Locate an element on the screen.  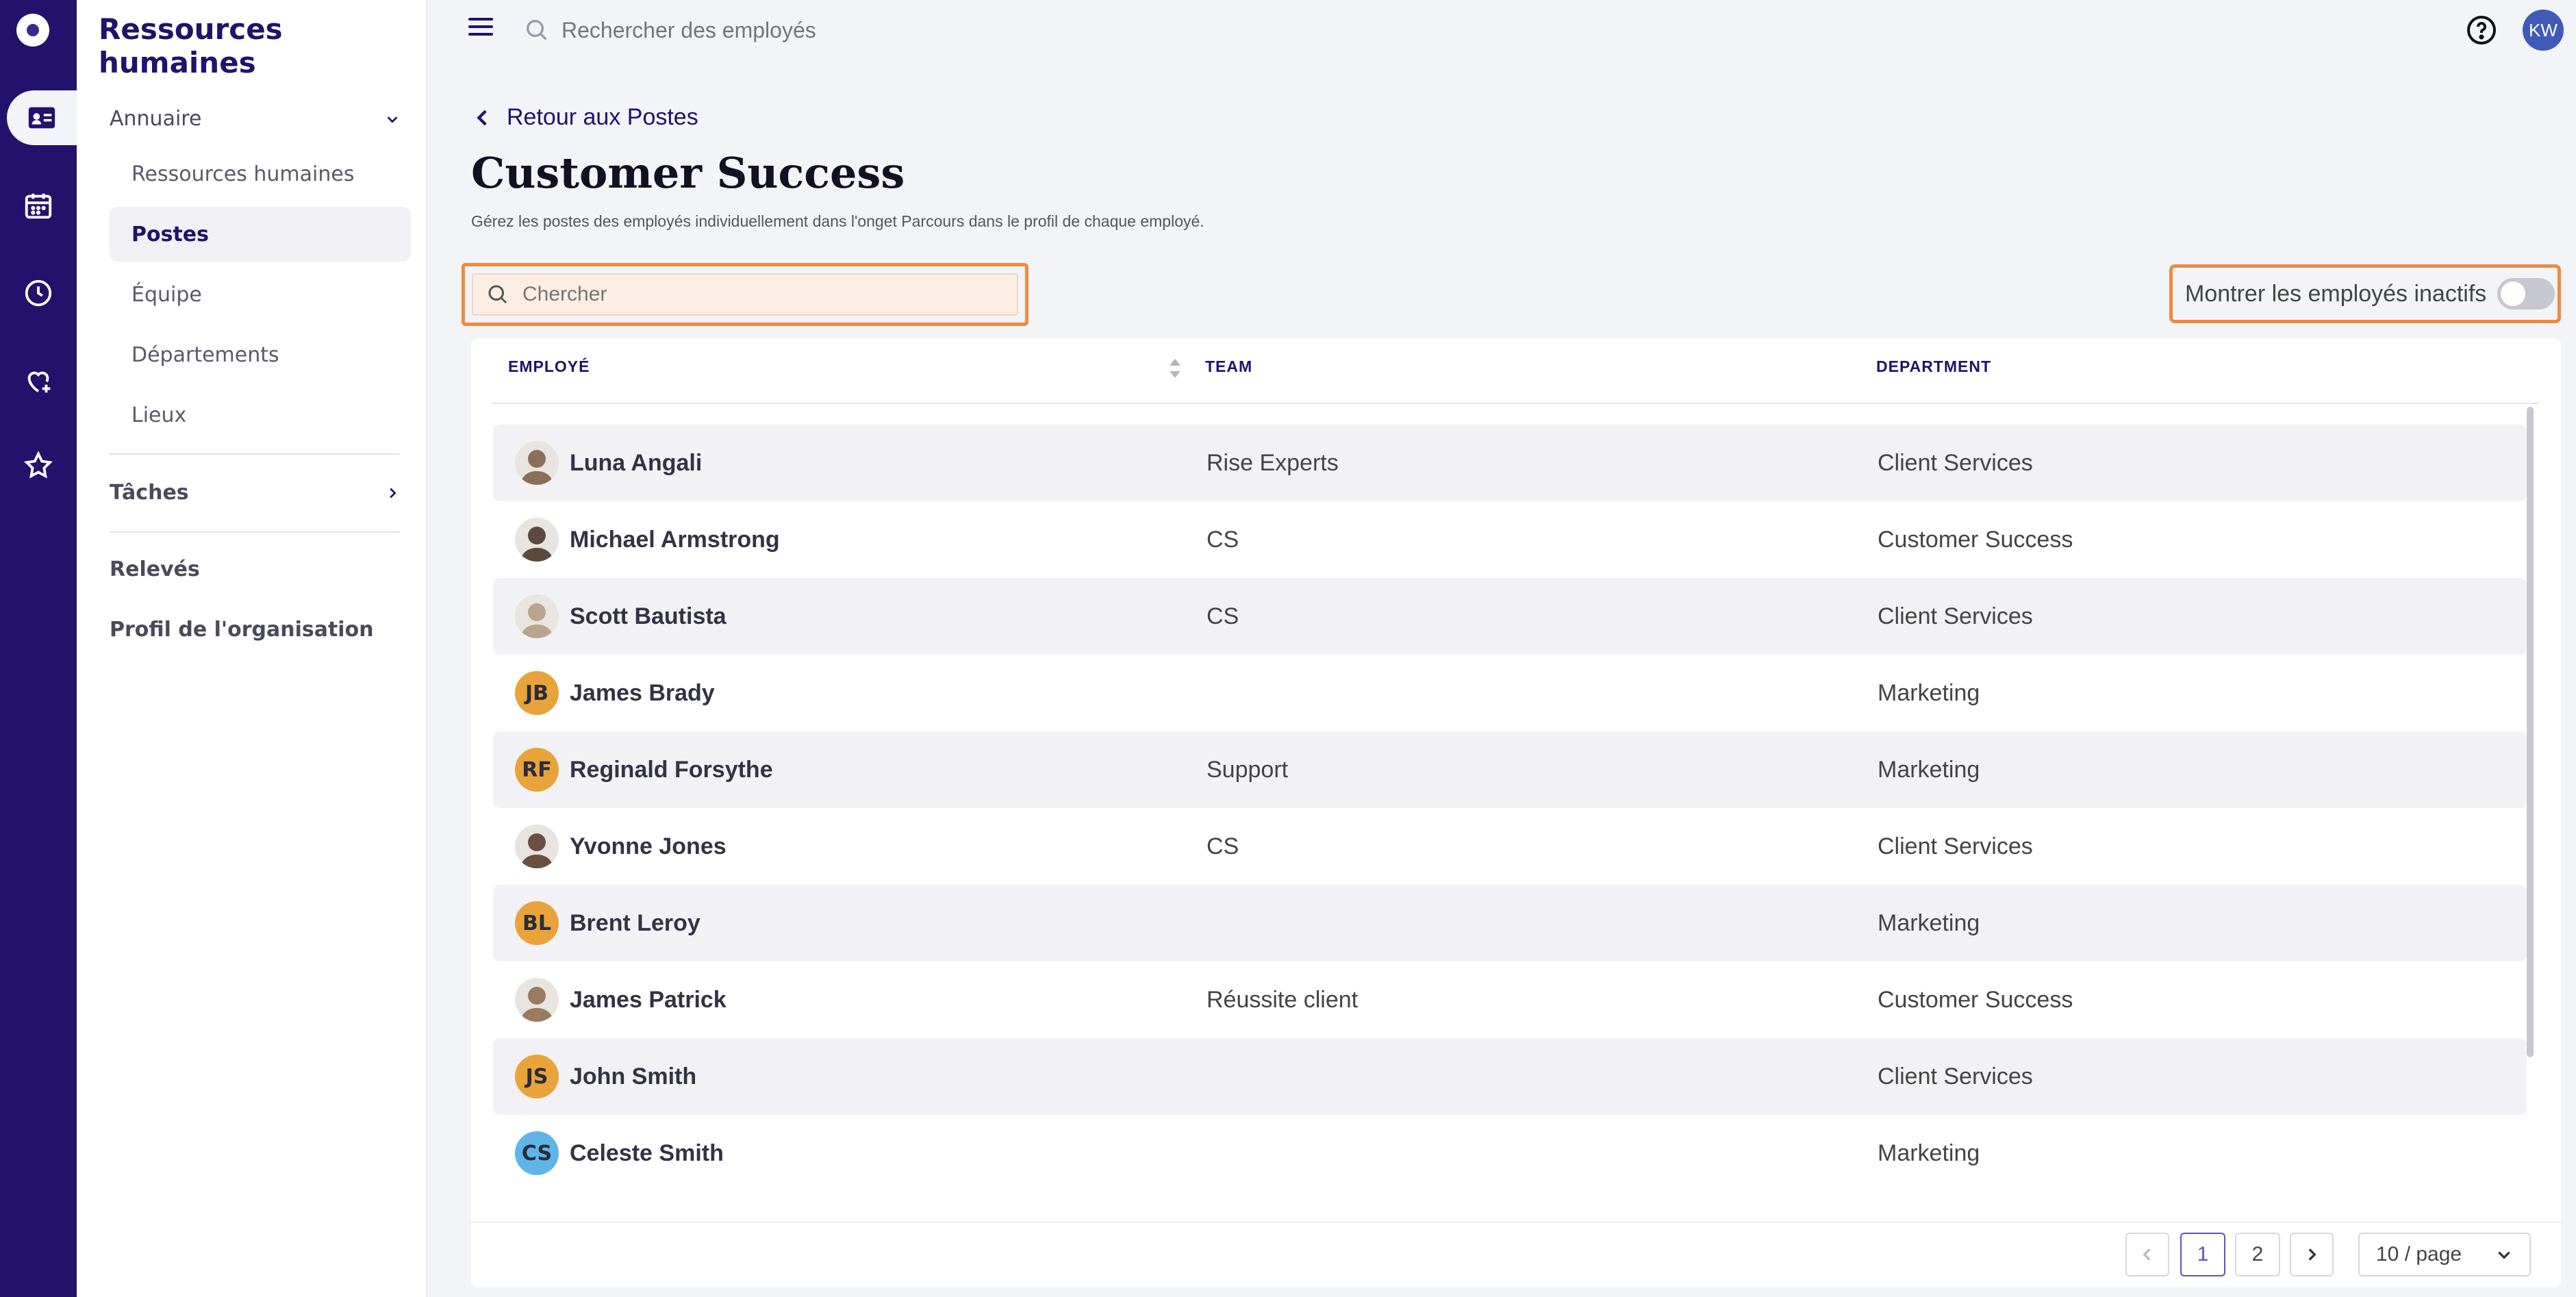
employee-team: Réussite client is located at coordinates (1283, 999).